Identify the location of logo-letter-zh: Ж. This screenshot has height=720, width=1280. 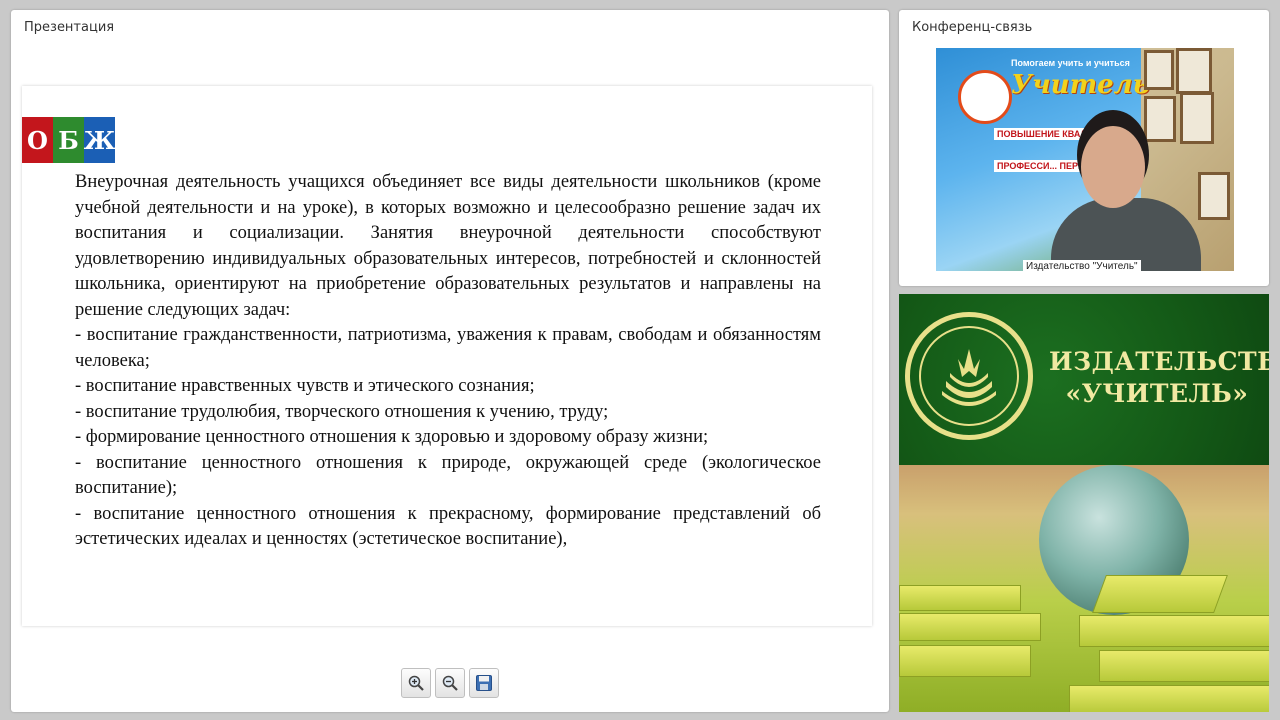
(99, 140).